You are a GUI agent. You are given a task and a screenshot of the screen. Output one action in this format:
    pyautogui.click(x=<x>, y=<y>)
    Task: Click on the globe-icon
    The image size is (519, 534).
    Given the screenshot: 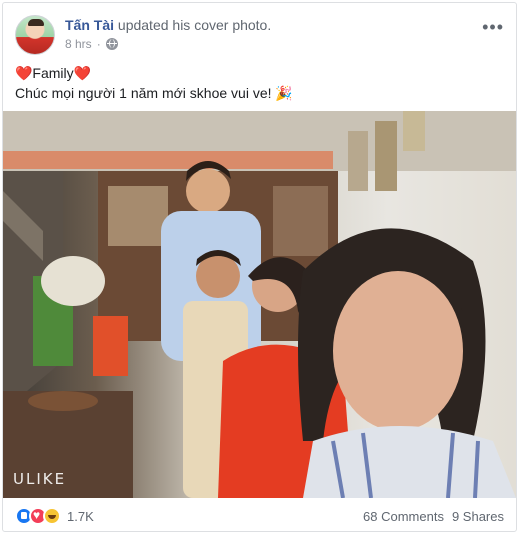 What is the action you would take?
    pyautogui.click(x=111, y=44)
    